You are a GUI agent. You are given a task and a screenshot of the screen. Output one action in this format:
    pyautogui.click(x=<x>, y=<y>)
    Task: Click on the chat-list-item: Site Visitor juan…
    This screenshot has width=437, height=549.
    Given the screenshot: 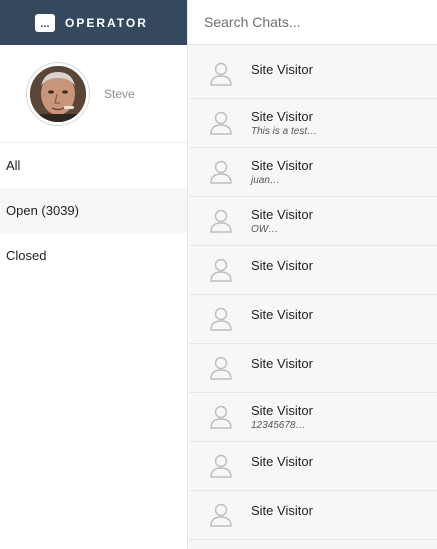 What is the action you would take?
    pyautogui.click(x=313, y=172)
    